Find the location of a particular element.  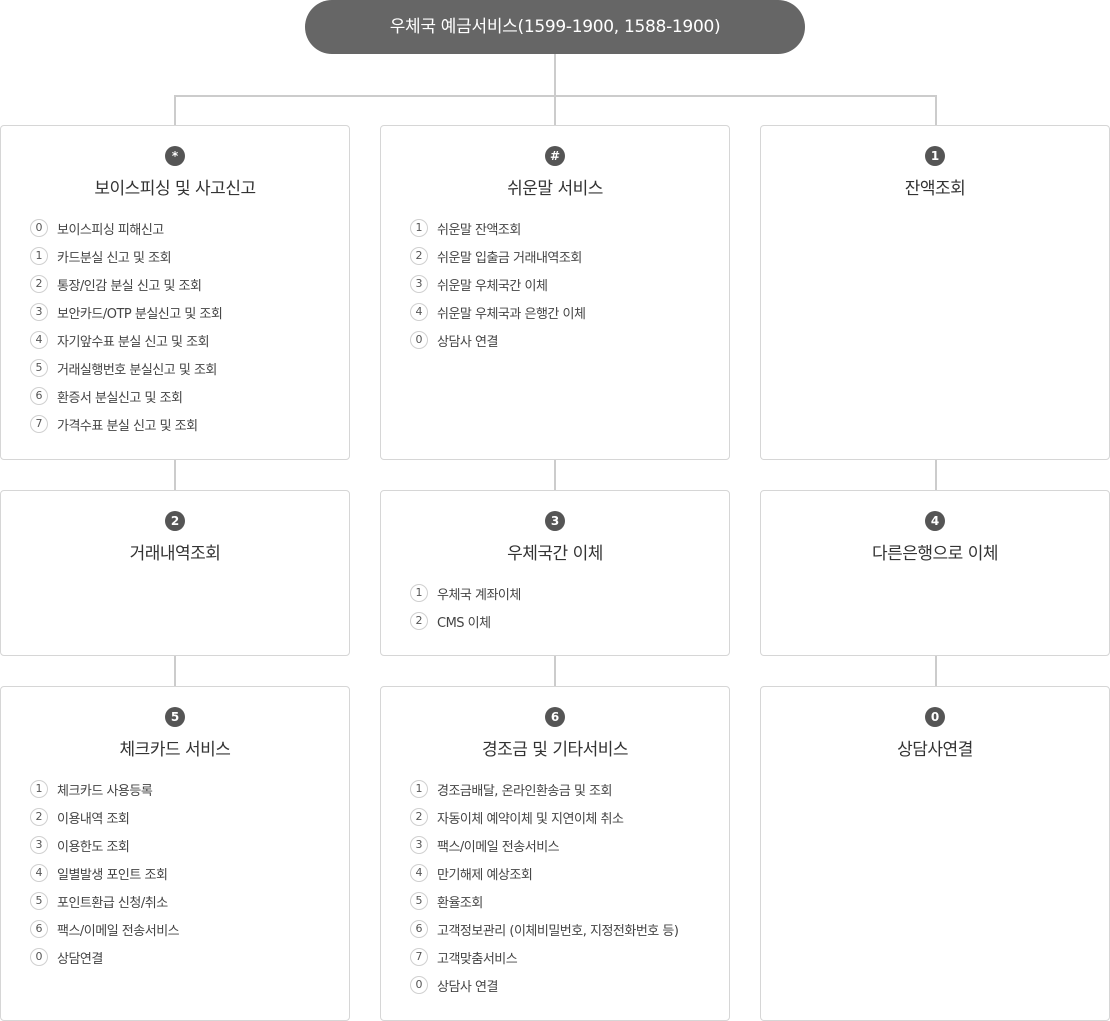

box-title: 거래내역조회 is located at coordinates (175, 554).